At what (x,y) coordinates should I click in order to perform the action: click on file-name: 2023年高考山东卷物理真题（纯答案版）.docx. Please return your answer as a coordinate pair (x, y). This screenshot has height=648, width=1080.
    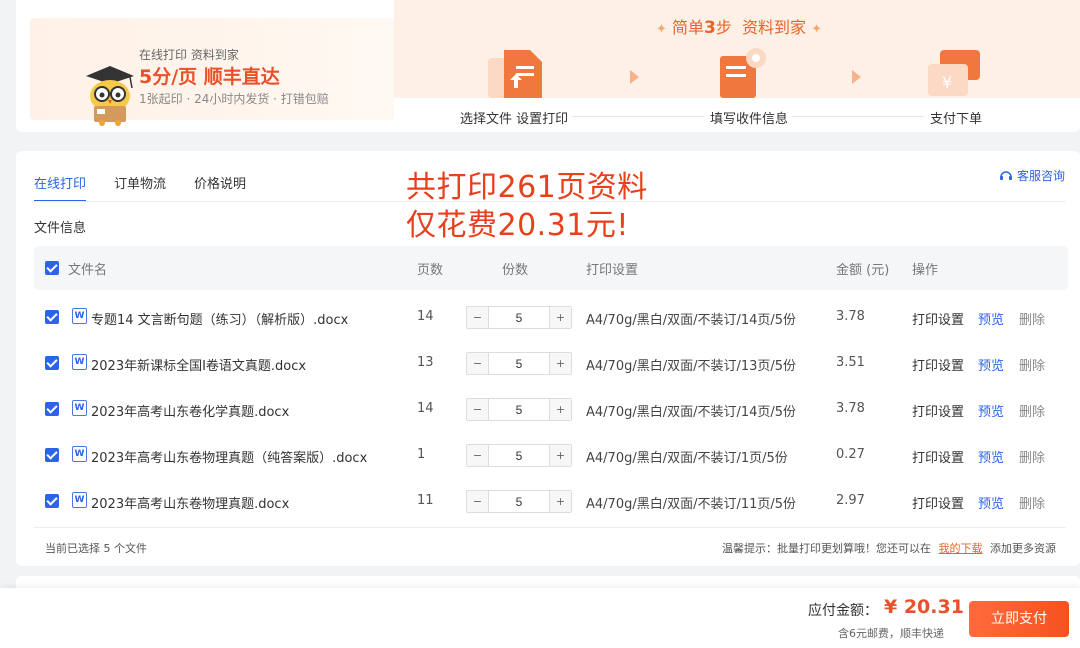
    Looking at the image, I should click on (229, 458).